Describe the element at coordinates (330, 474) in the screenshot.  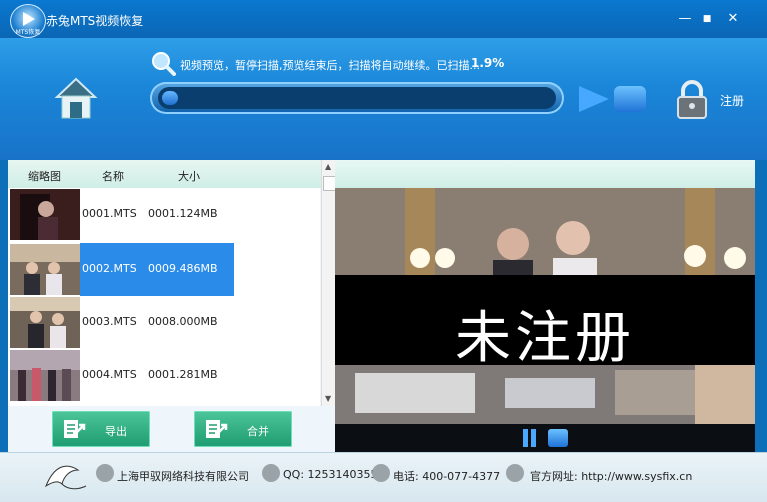
I see `qq-number: QQ: 1253140355` at that location.